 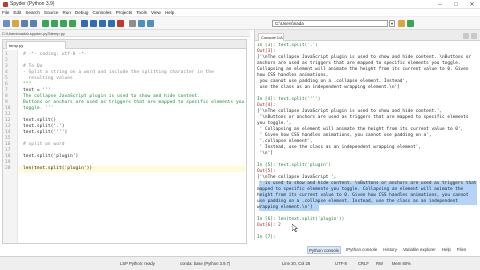 I want to click on run-icon, so click(x=45, y=23).